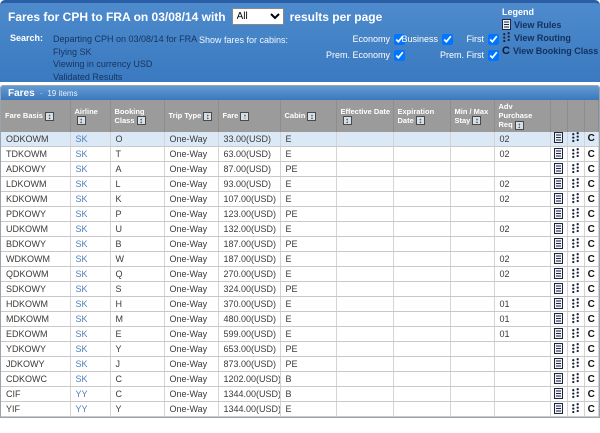 The height and width of the screenshot is (433, 600). Describe the element at coordinates (300, 184) in the screenshot. I see `fare-row: LDKOWM SK L One-Way 93.00(USD) E 02 C` at that location.